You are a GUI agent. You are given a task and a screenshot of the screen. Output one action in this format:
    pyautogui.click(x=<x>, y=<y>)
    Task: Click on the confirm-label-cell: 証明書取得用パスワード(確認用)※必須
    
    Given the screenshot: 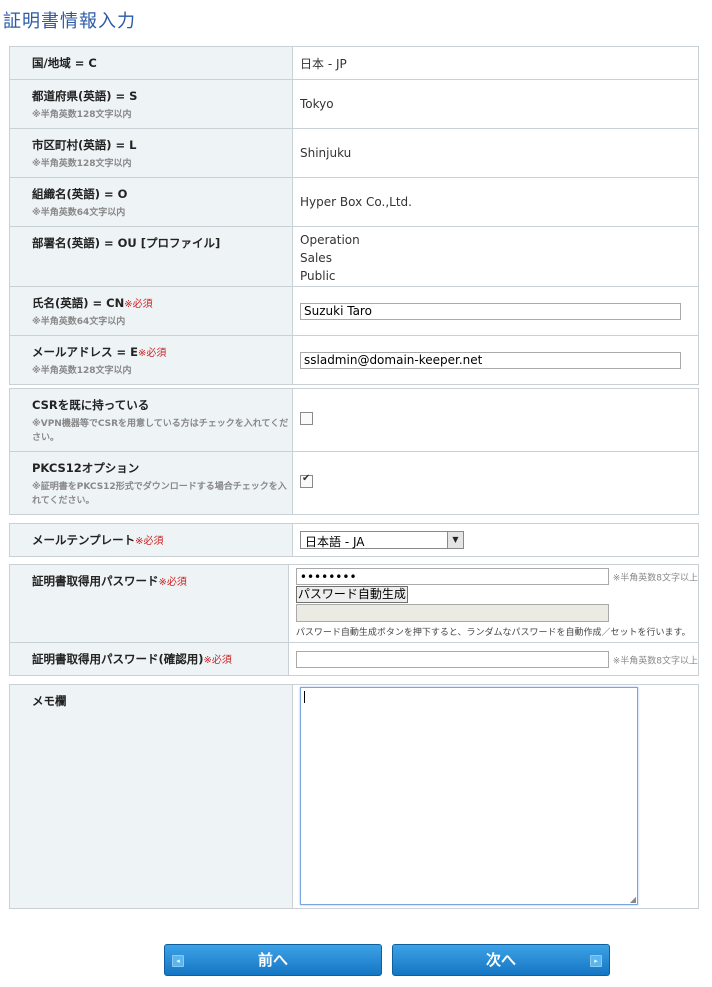 What is the action you would take?
    pyautogui.click(x=149, y=659)
    